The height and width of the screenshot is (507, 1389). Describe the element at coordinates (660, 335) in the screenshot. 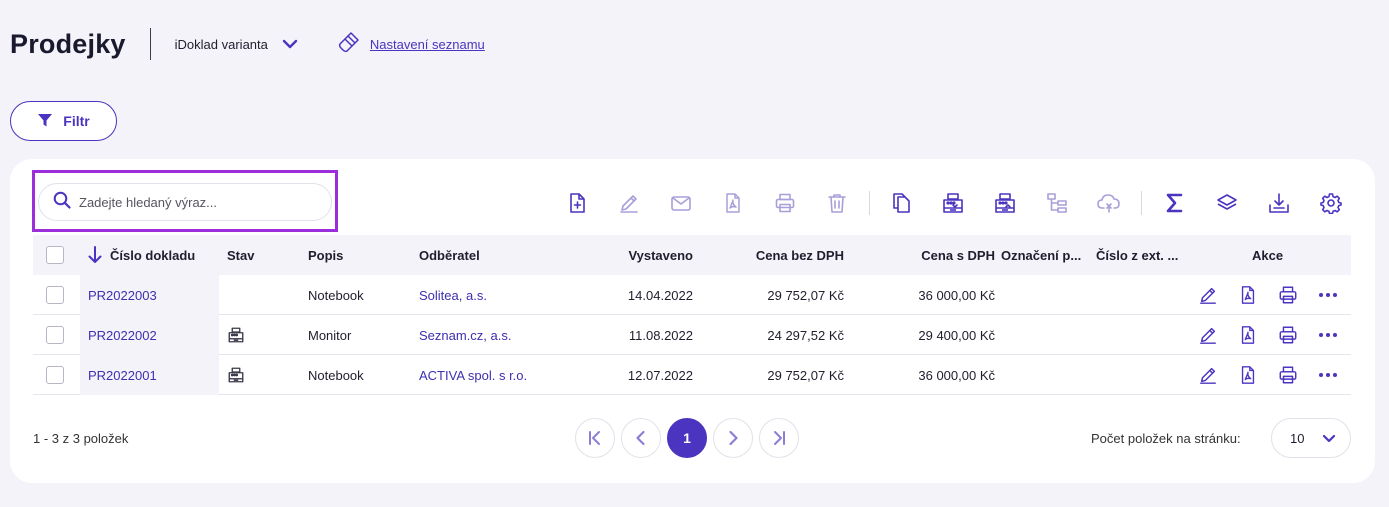

I see `issued-cell: 11.08.2022` at that location.